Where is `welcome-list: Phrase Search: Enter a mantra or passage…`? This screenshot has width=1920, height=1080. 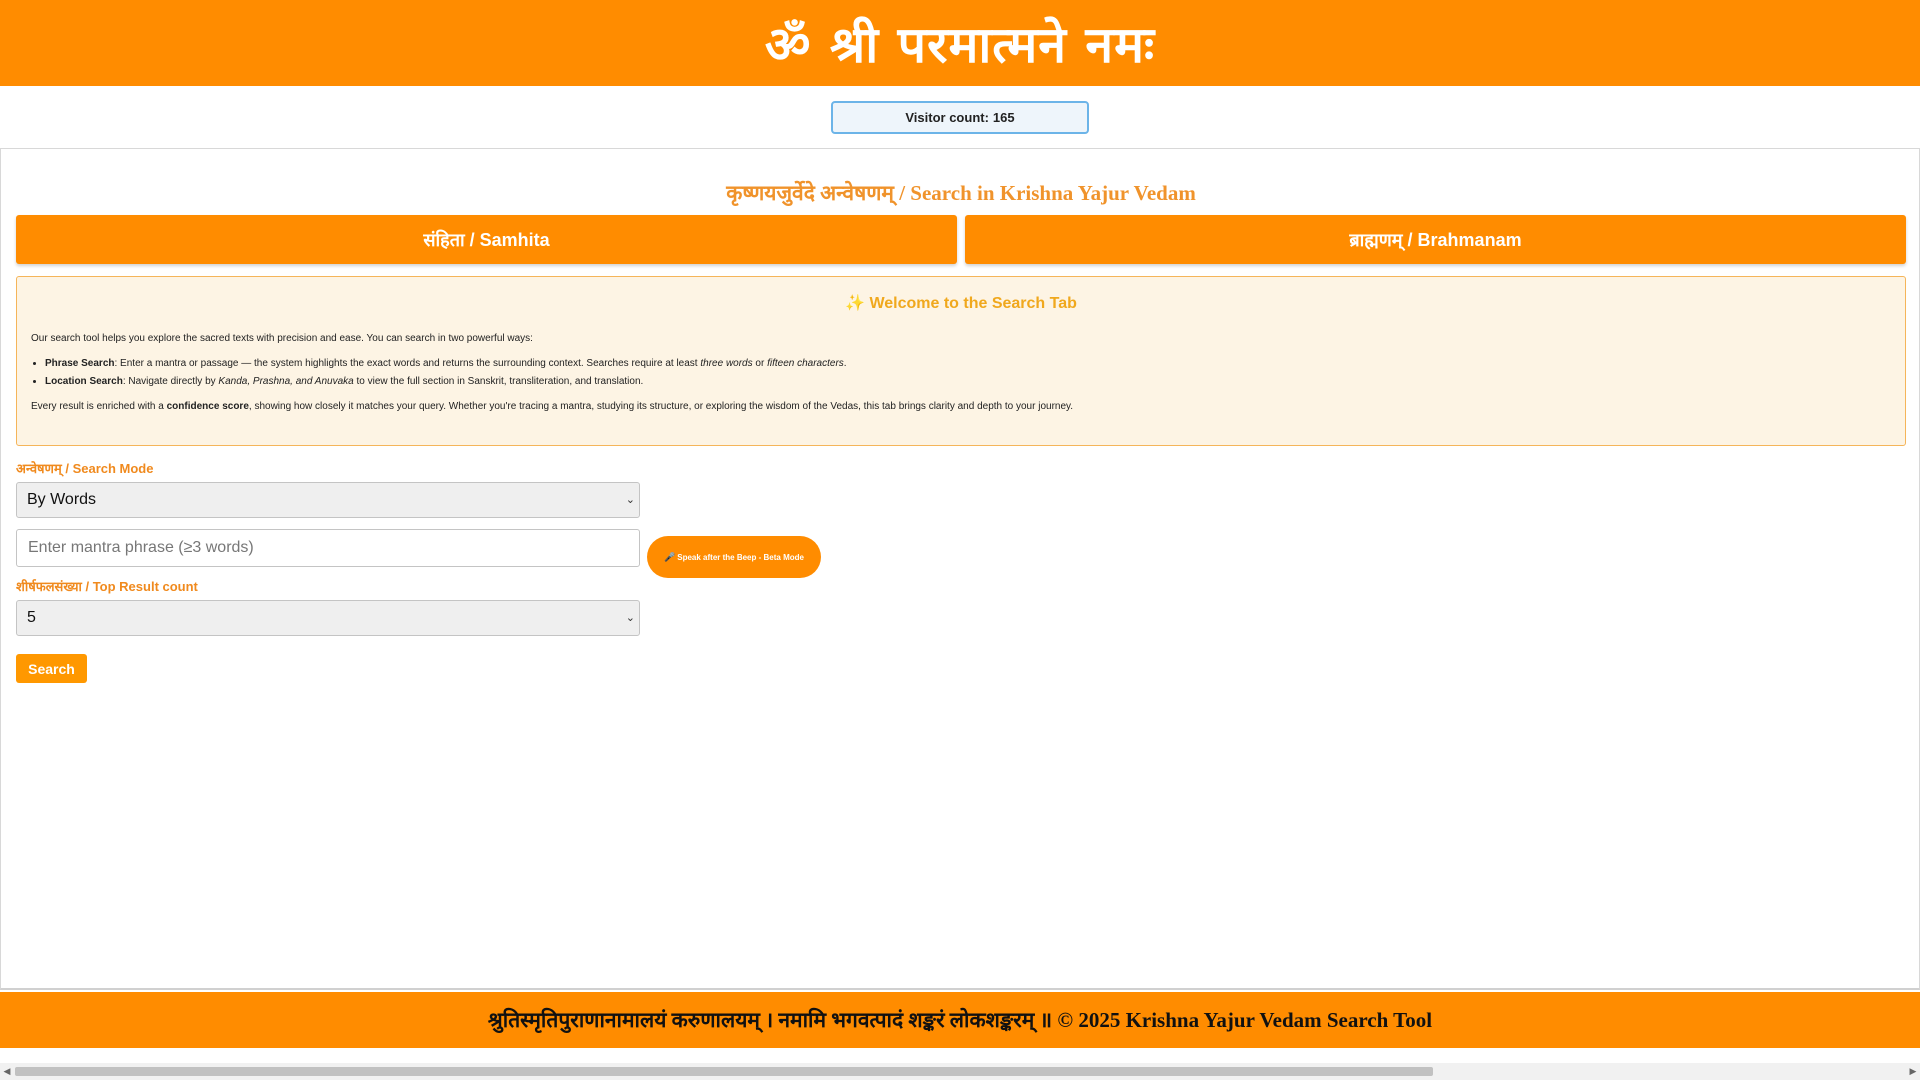 welcome-list: Phrase Search: Enter a mantra or passage… is located at coordinates (961, 372).